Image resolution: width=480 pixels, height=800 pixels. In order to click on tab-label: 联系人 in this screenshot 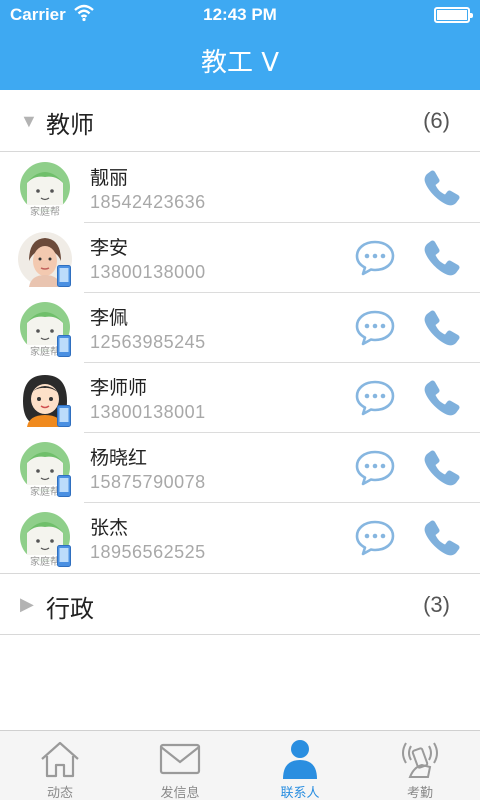, I will do `click(300, 793)`.